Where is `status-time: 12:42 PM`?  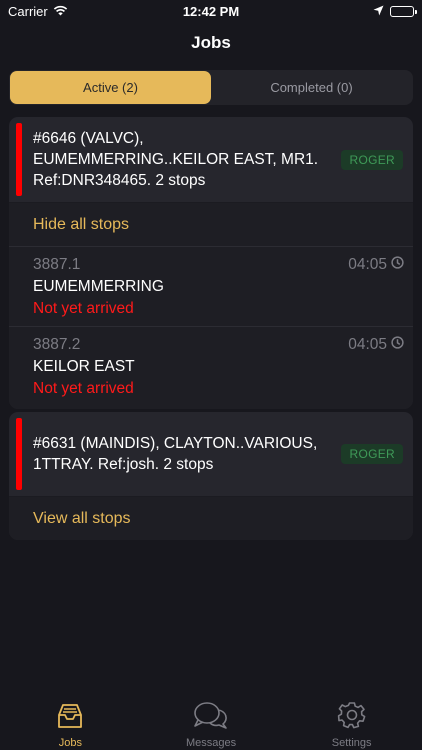
status-time: 12:42 PM is located at coordinates (211, 11).